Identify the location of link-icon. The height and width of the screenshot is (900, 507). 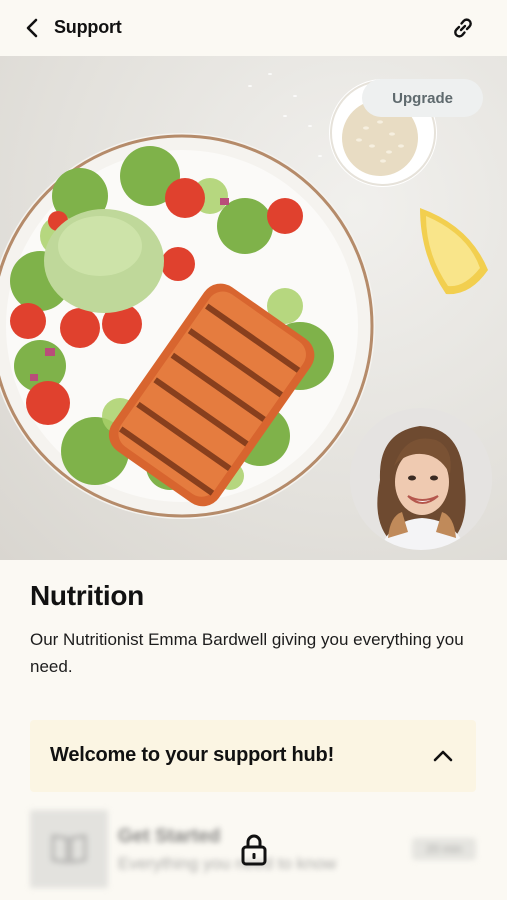
(463, 28).